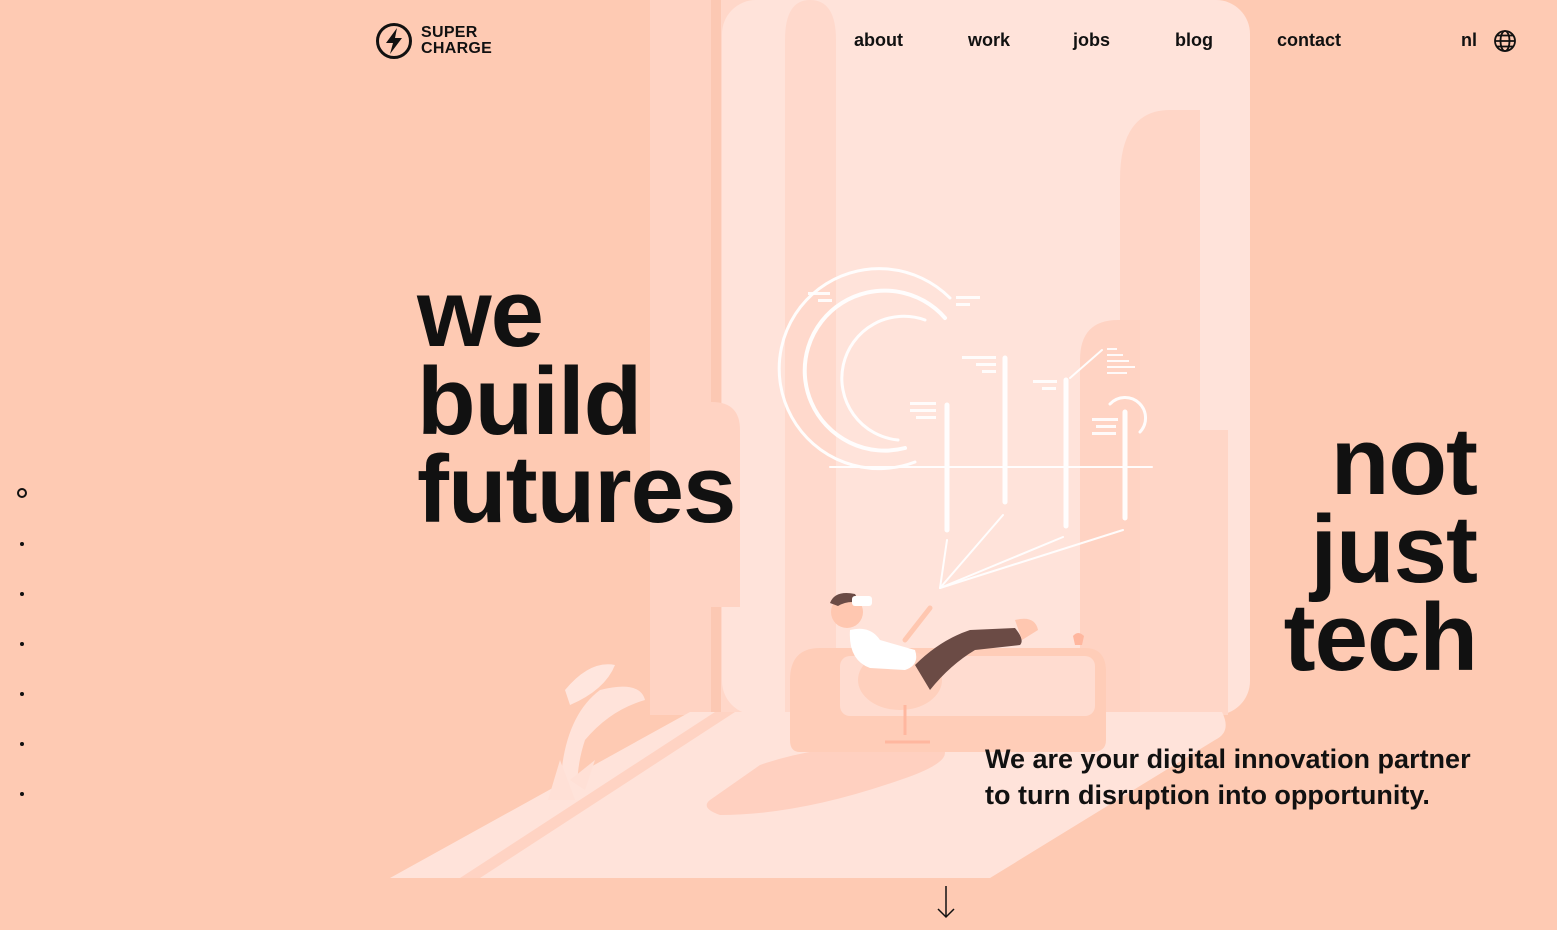 This screenshot has width=1557, height=930. I want to click on headline-word-tech: tech, so click(1380, 637).